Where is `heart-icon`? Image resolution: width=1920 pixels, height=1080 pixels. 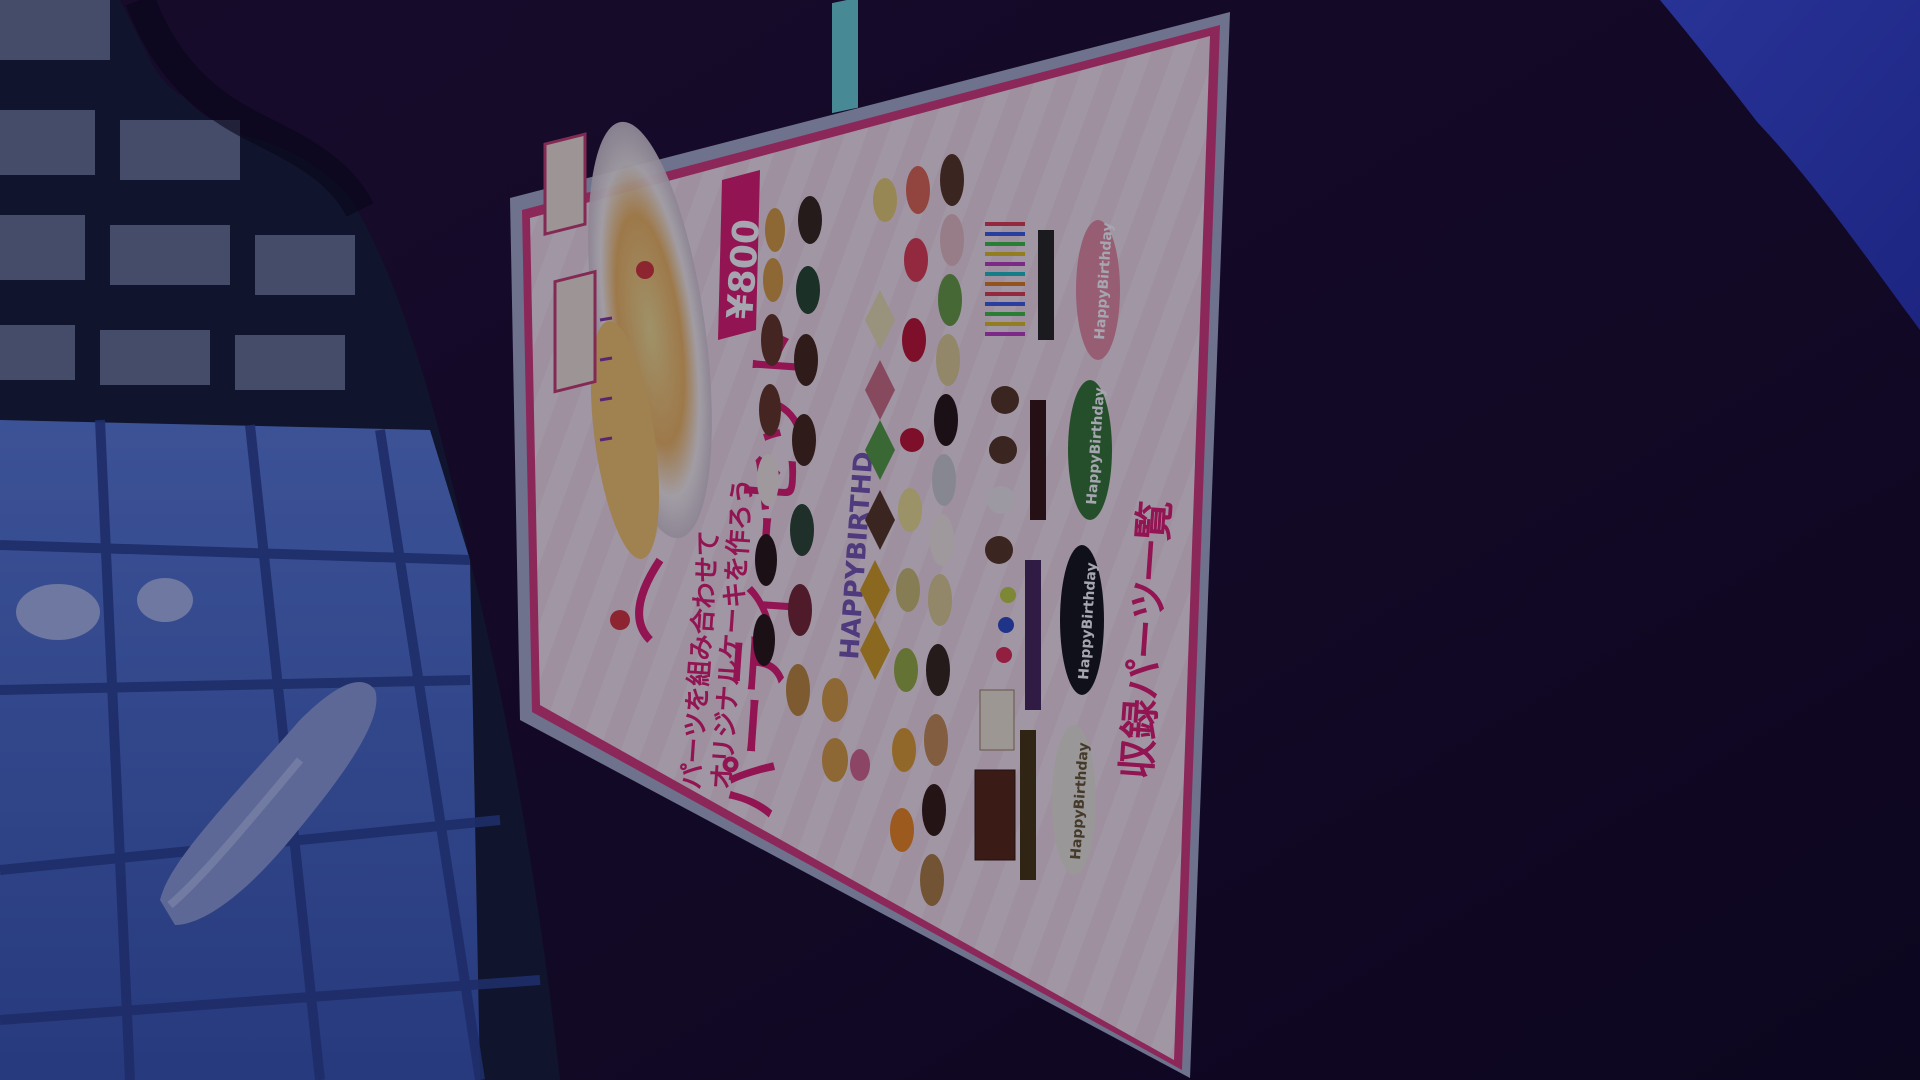 heart-icon is located at coordinates (860, 765).